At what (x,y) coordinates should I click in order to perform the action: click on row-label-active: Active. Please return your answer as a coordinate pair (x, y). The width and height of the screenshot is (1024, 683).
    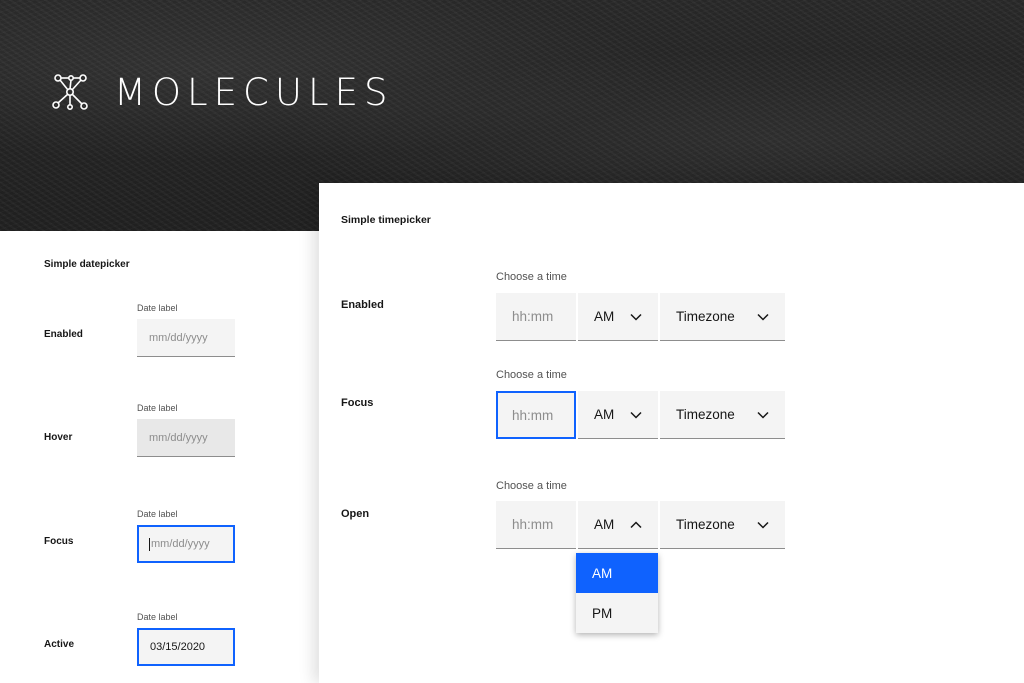
    Looking at the image, I should click on (59, 644).